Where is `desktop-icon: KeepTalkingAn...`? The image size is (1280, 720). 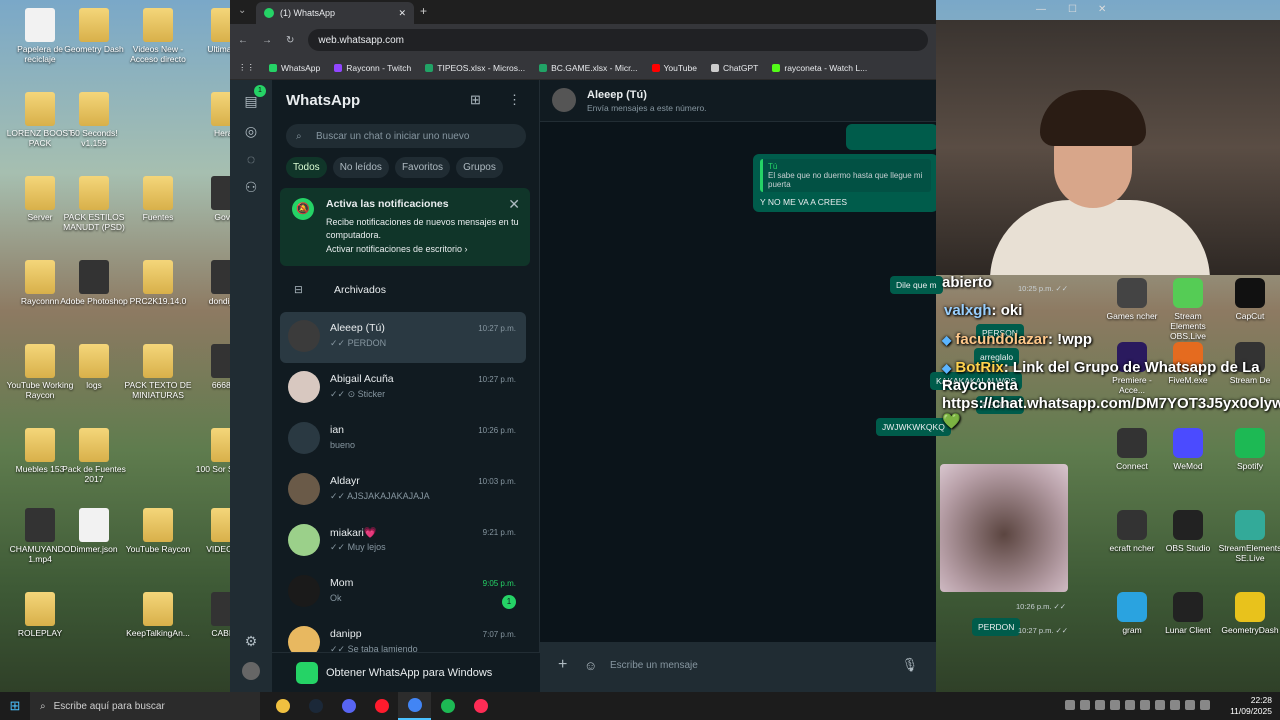 desktop-icon: KeepTalkingAn... is located at coordinates (158, 615).